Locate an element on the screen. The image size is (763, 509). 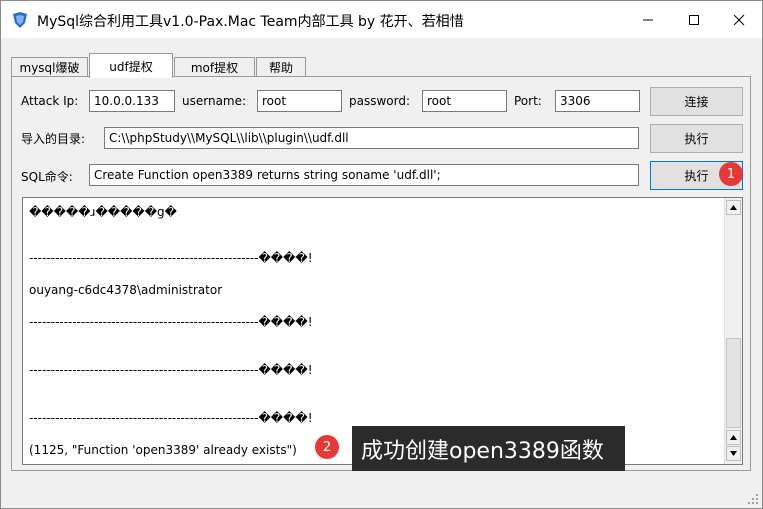
attack-ip-label: Attack Ip: is located at coordinates (50, 101).